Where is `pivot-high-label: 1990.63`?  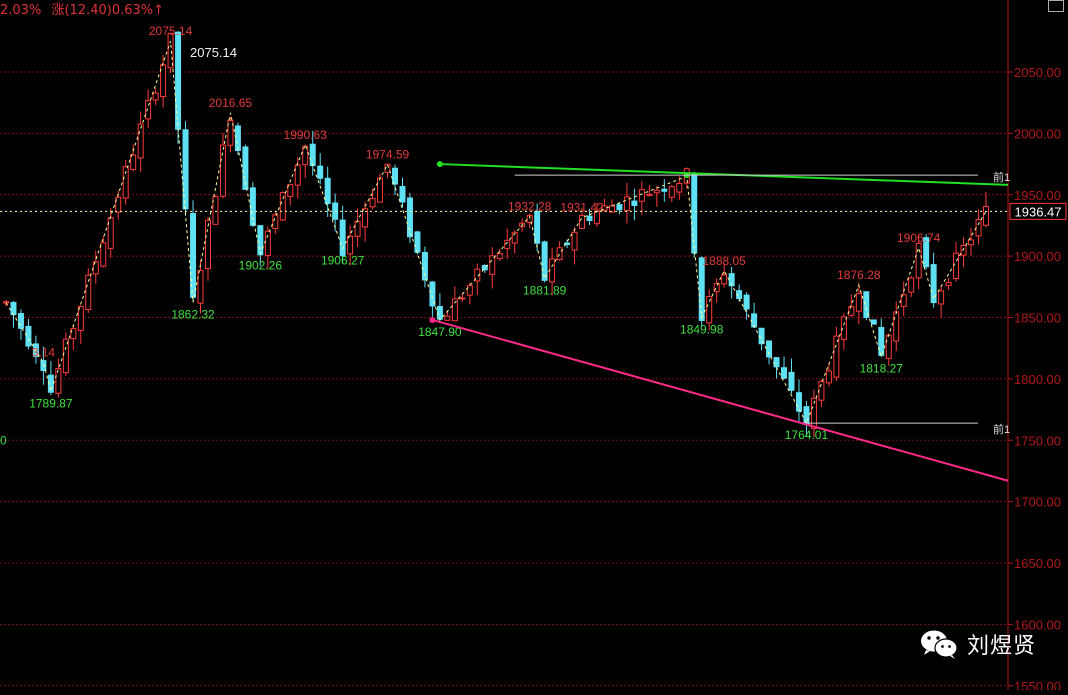 pivot-high-label: 1990.63 is located at coordinates (306, 135).